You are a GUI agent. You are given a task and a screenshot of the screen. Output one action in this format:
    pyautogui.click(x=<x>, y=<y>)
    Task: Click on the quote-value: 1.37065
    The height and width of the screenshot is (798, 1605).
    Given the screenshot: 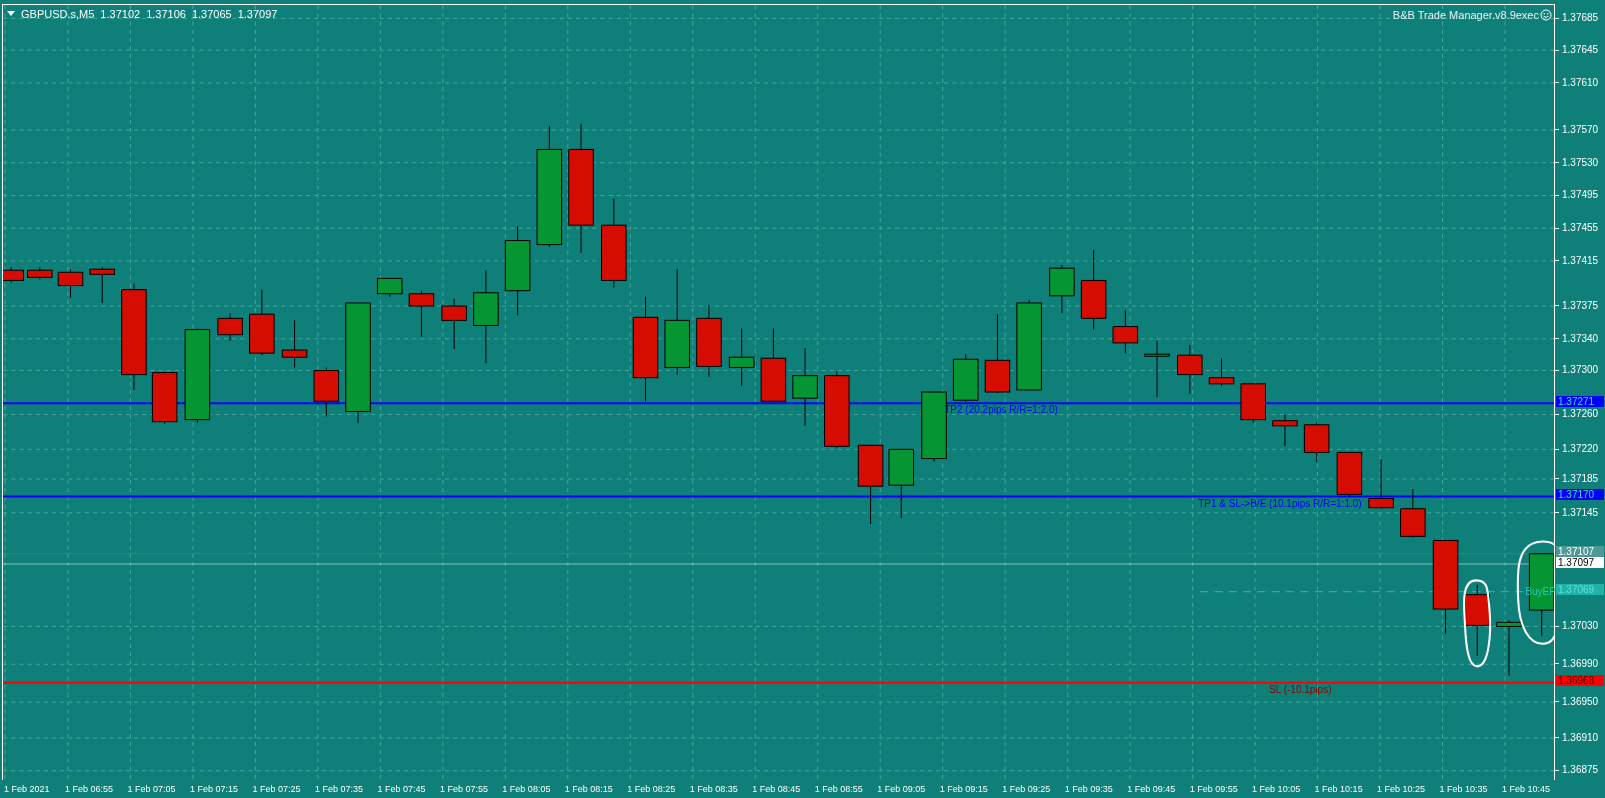 What is the action you would take?
    pyautogui.click(x=211, y=14)
    